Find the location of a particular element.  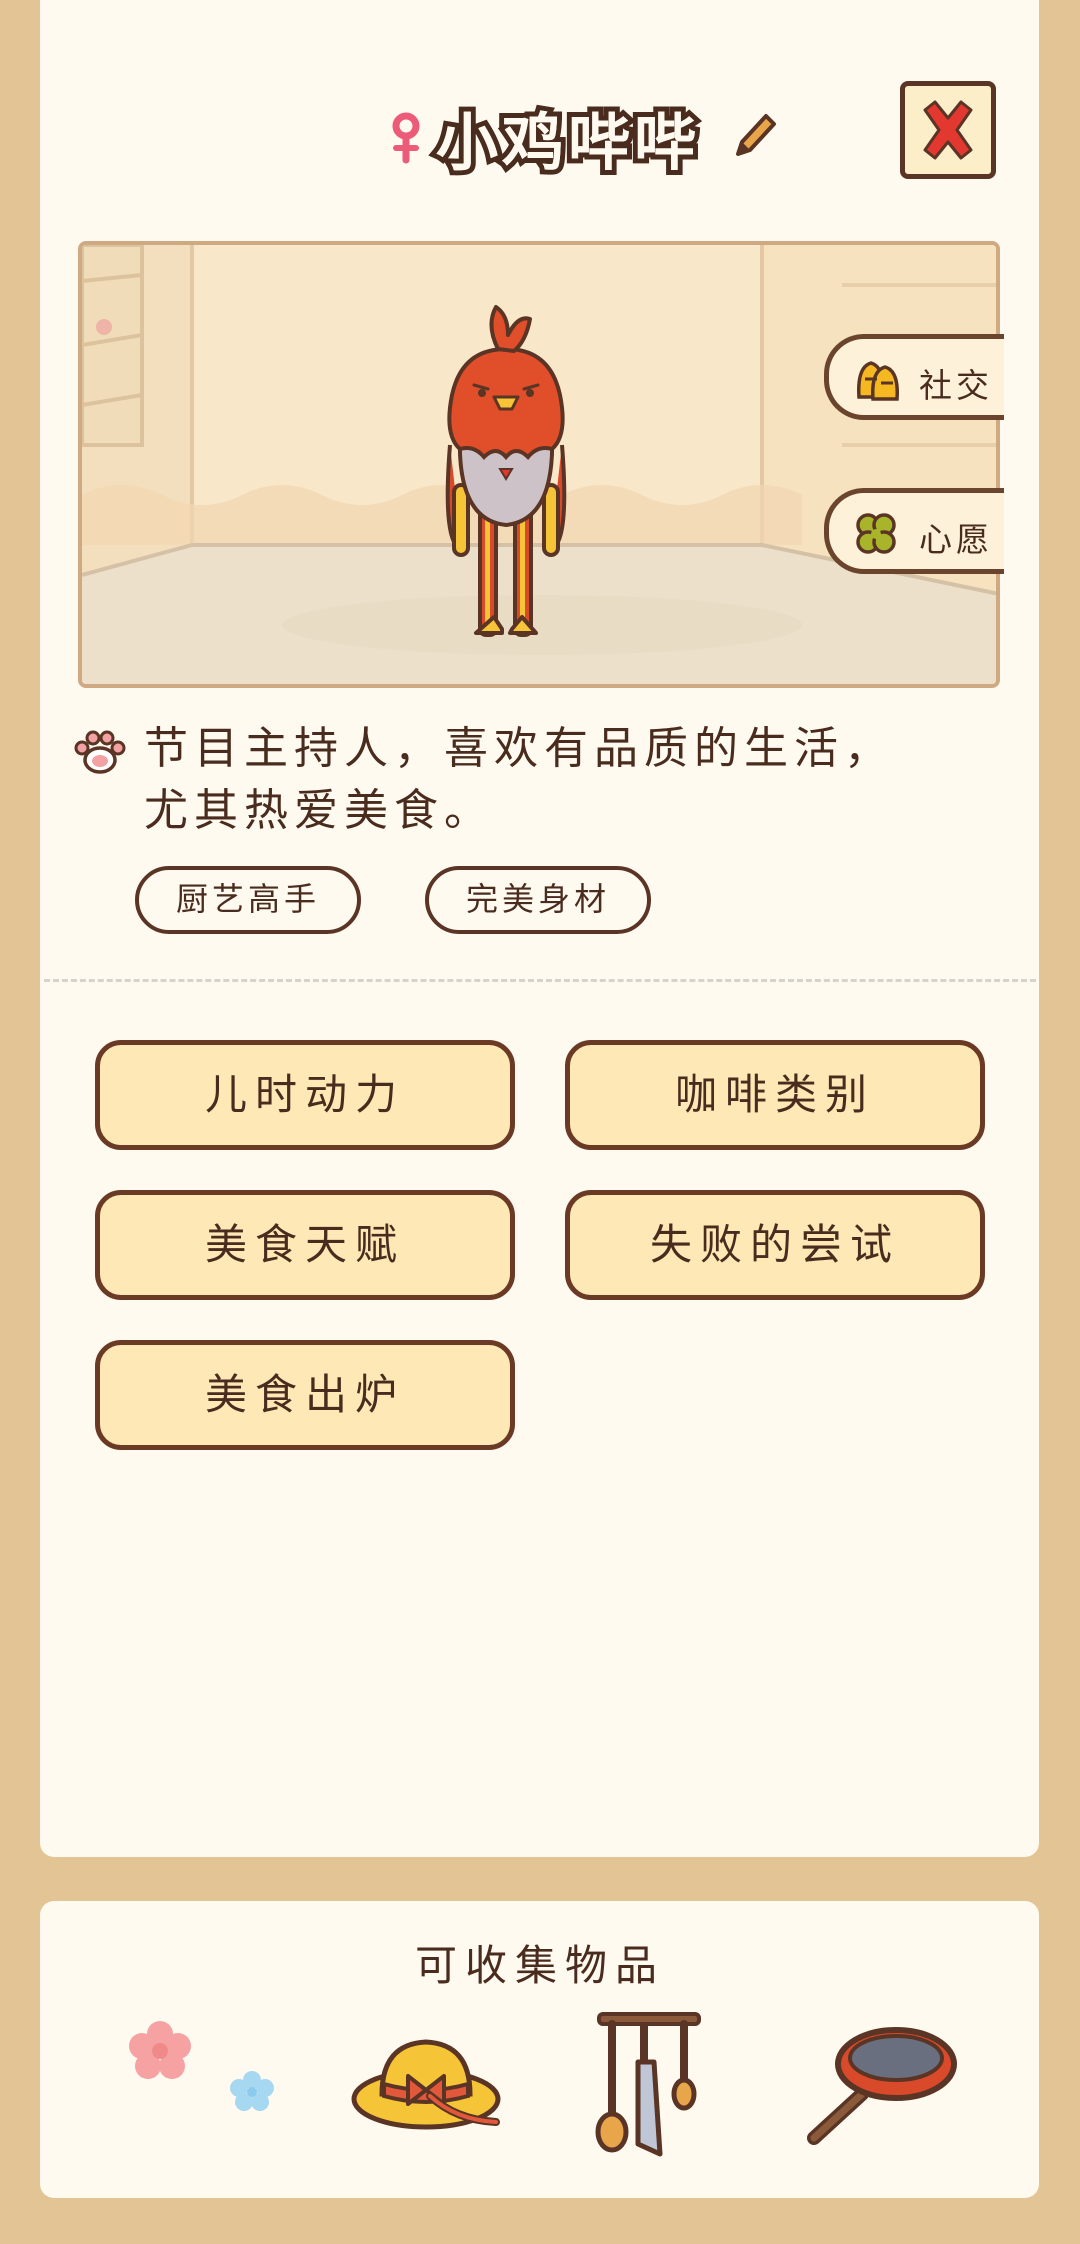

tag-cooking-master: 厨艺高手 is located at coordinates (248, 900).